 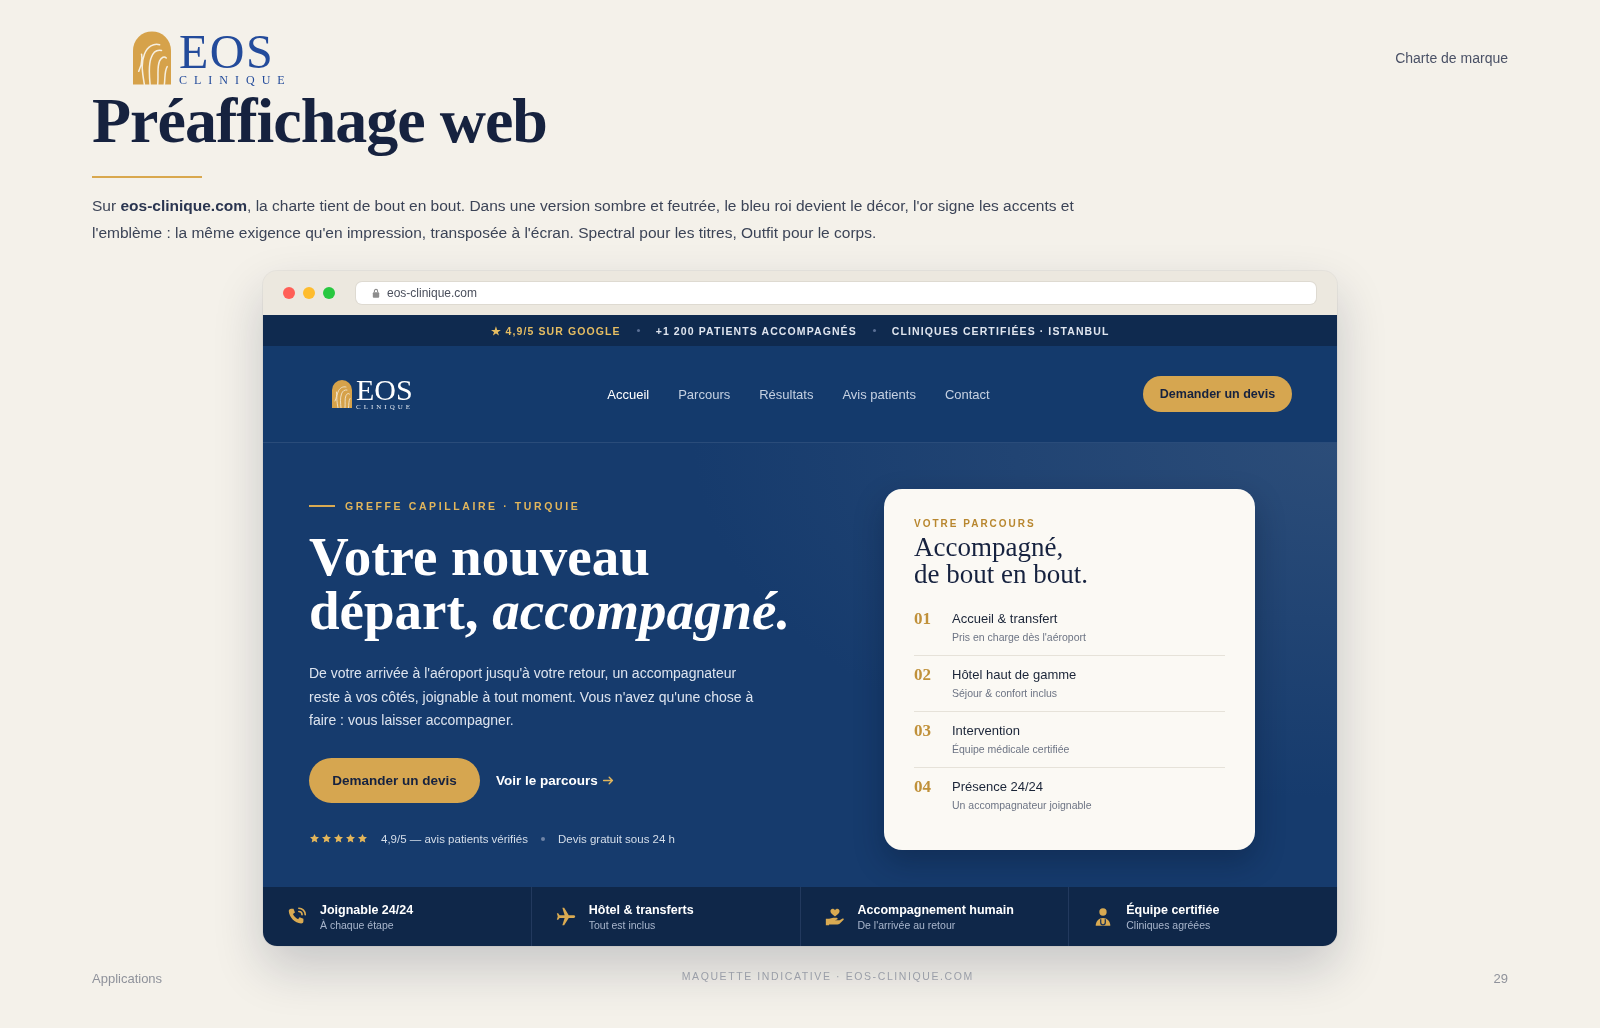 I want to click on step-number: 02, so click(x=923, y=676).